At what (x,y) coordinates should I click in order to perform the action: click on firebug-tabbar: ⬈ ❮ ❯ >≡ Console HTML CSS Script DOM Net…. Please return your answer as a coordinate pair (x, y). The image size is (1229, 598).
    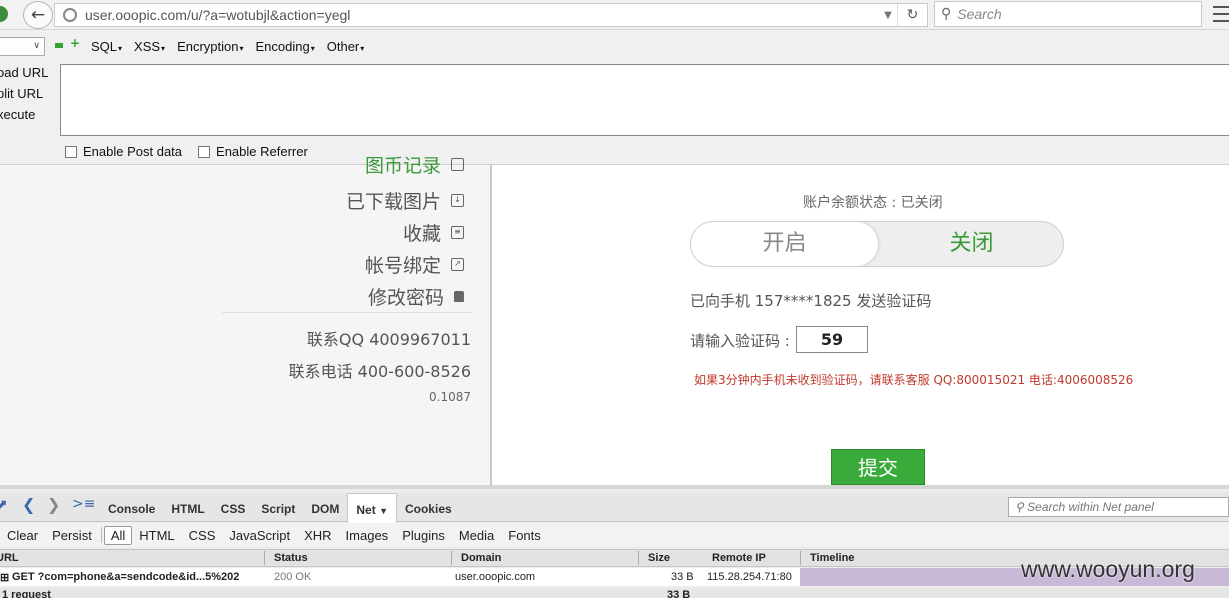
    Looking at the image, I should click on (614, 507).